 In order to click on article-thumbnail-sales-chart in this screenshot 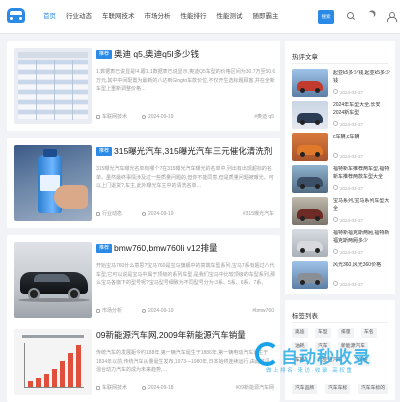, I will do `click(53, 362)`.